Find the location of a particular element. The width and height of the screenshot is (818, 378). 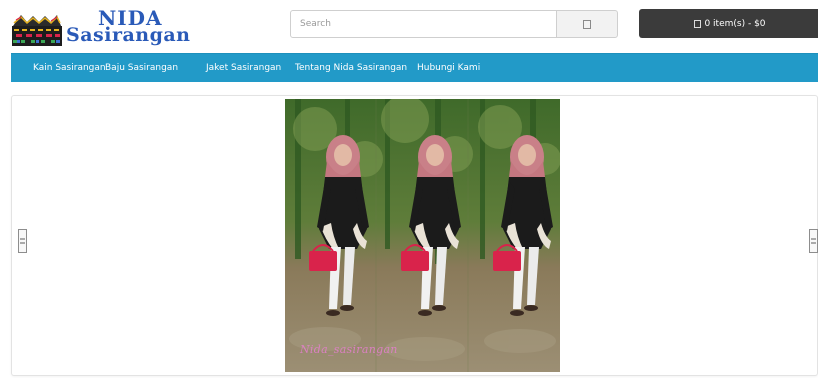

nav-item-hubungi-kami: Hubungi Kami is located at coordinates (448, 68).